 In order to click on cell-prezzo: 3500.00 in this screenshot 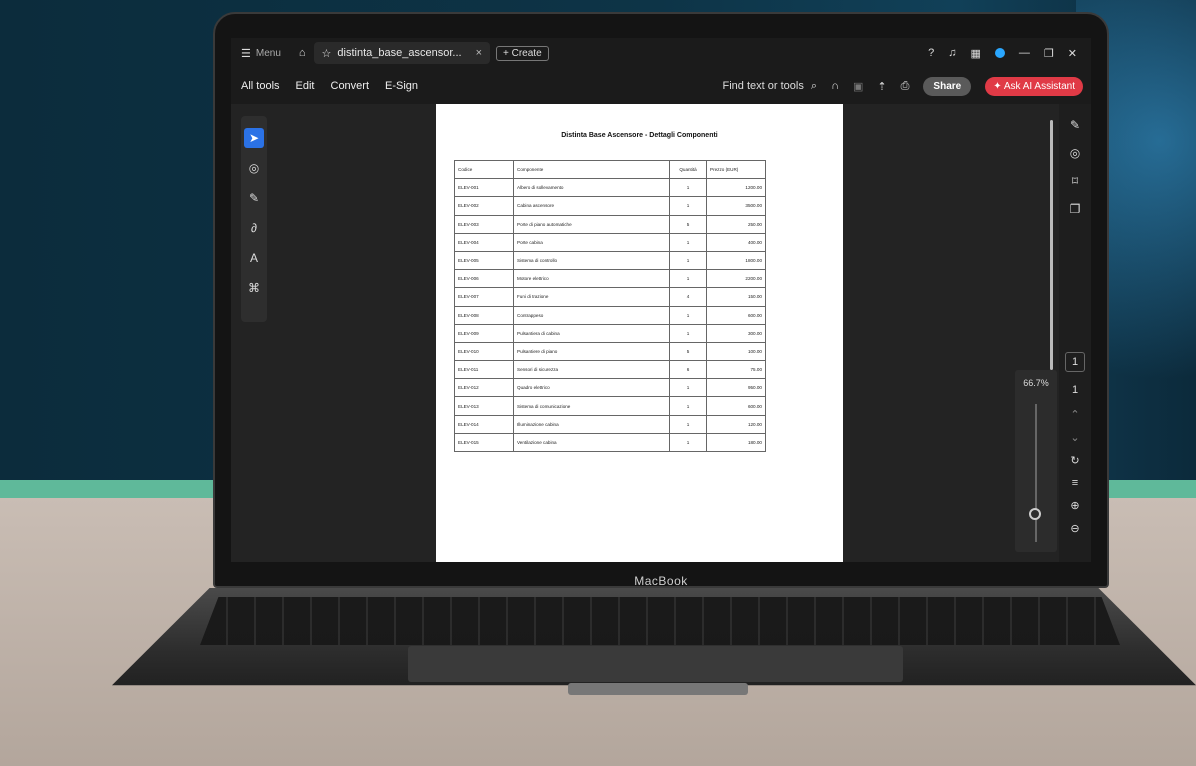, I will do `click(736, 206)`.